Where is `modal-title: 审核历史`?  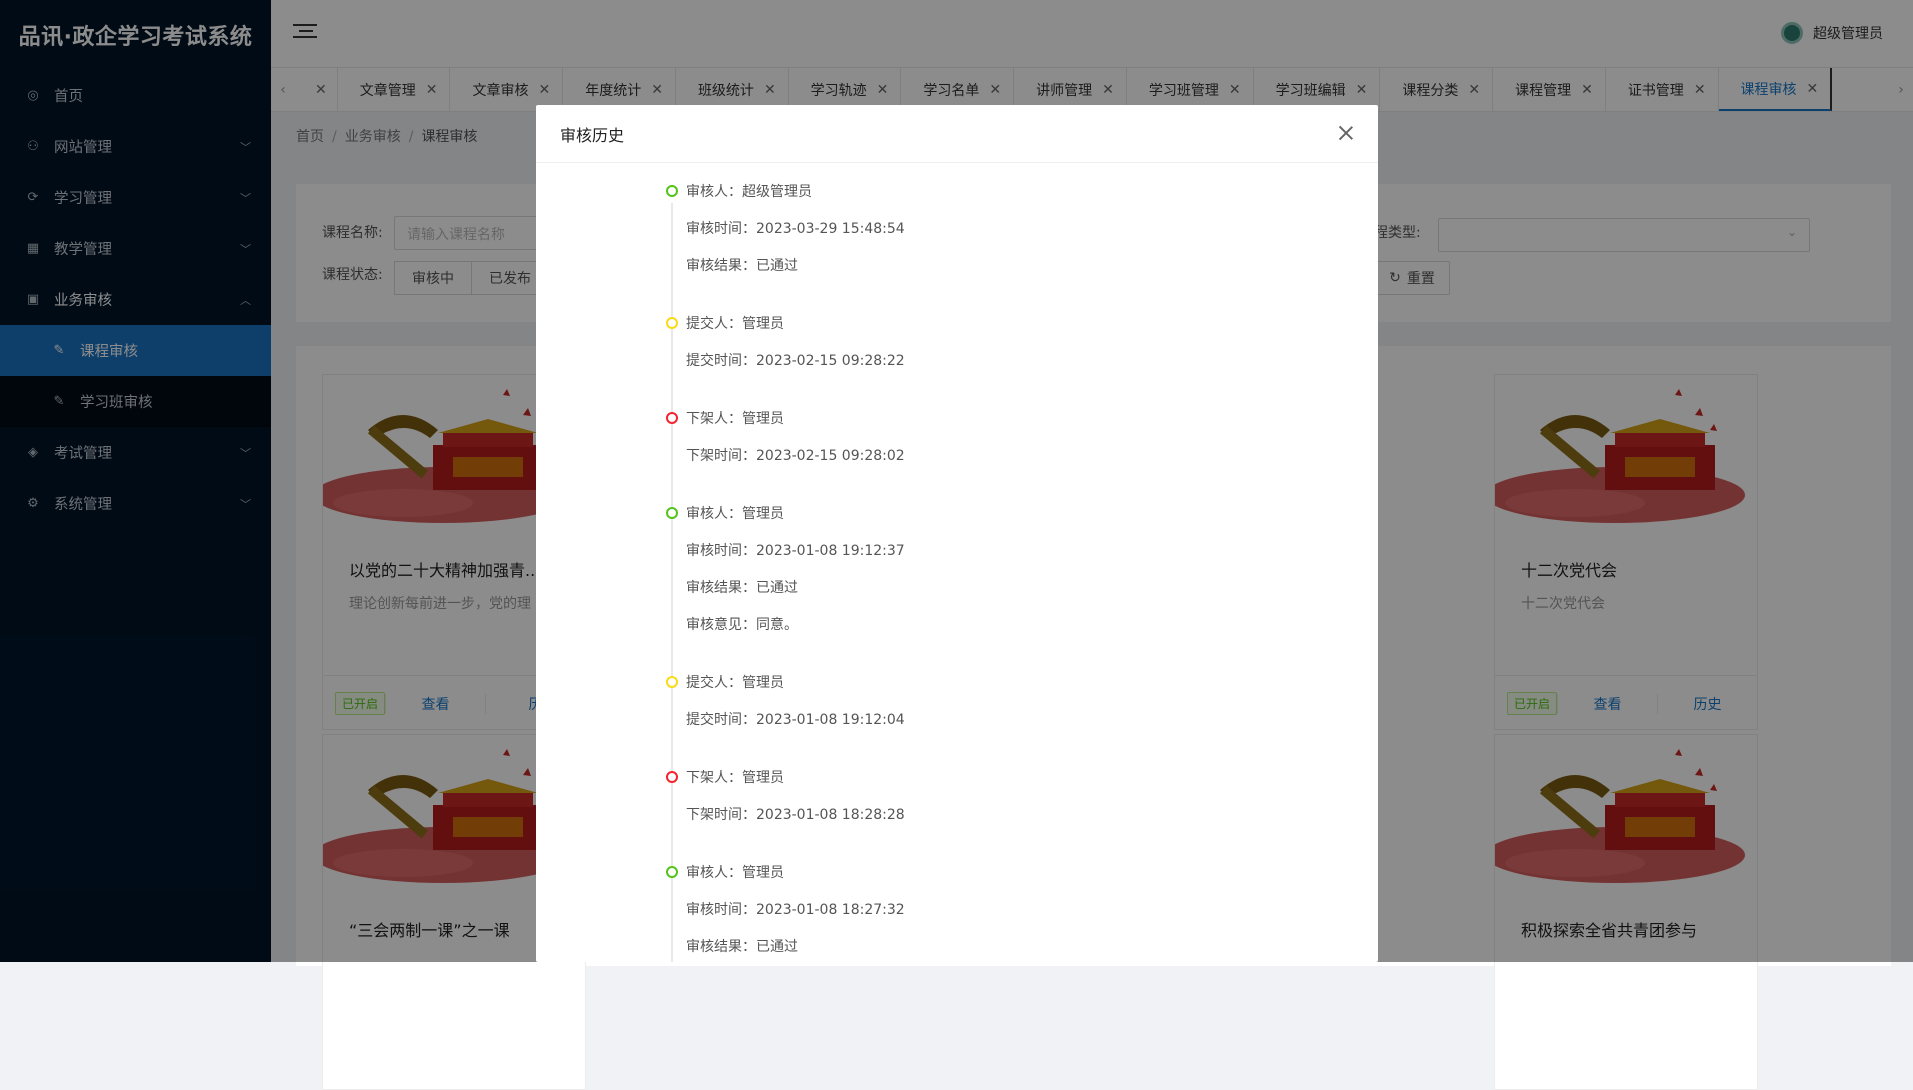 modal-title: 审核历史 is located at coordinates (592, 135).